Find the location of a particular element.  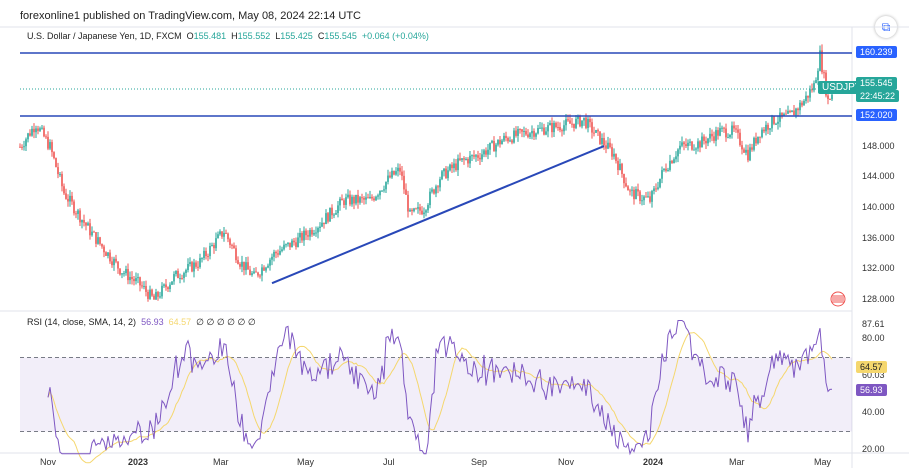

time-tick: 2023 is located at coordinates (138, 462).